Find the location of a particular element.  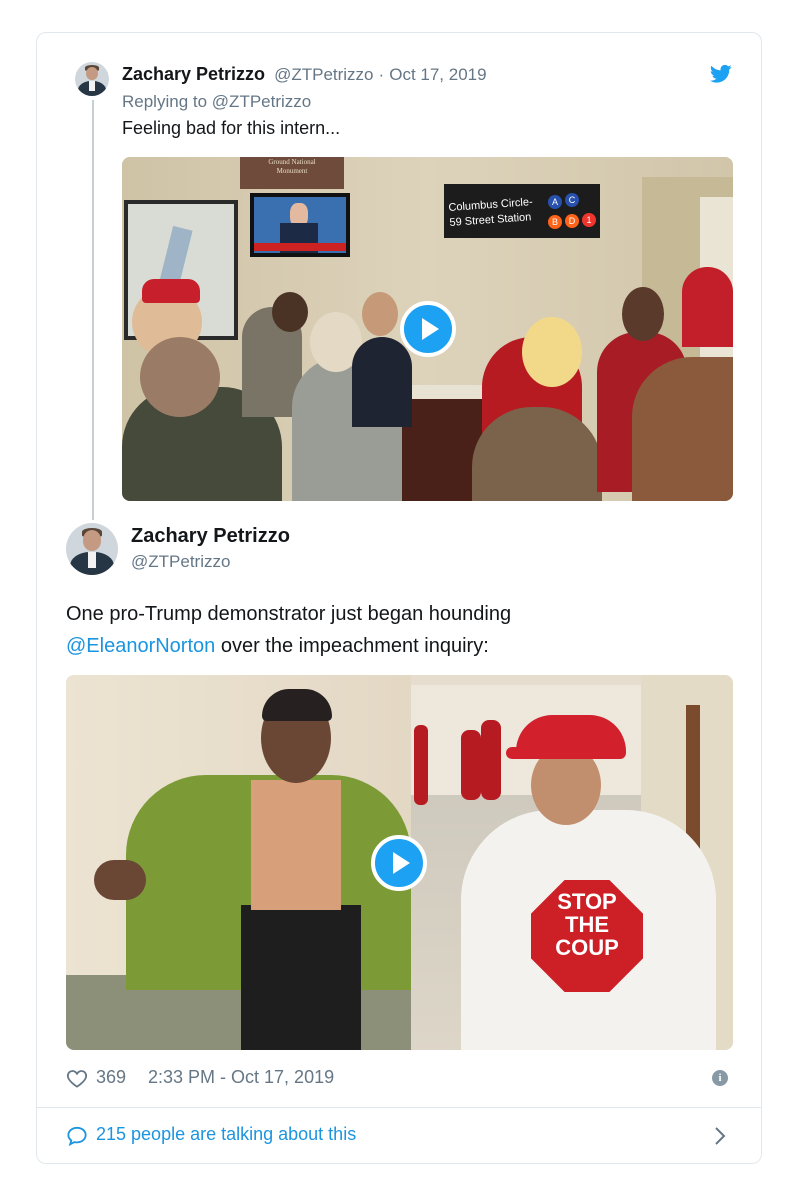

subway-line-b: B is located at coordinates (555, 222).